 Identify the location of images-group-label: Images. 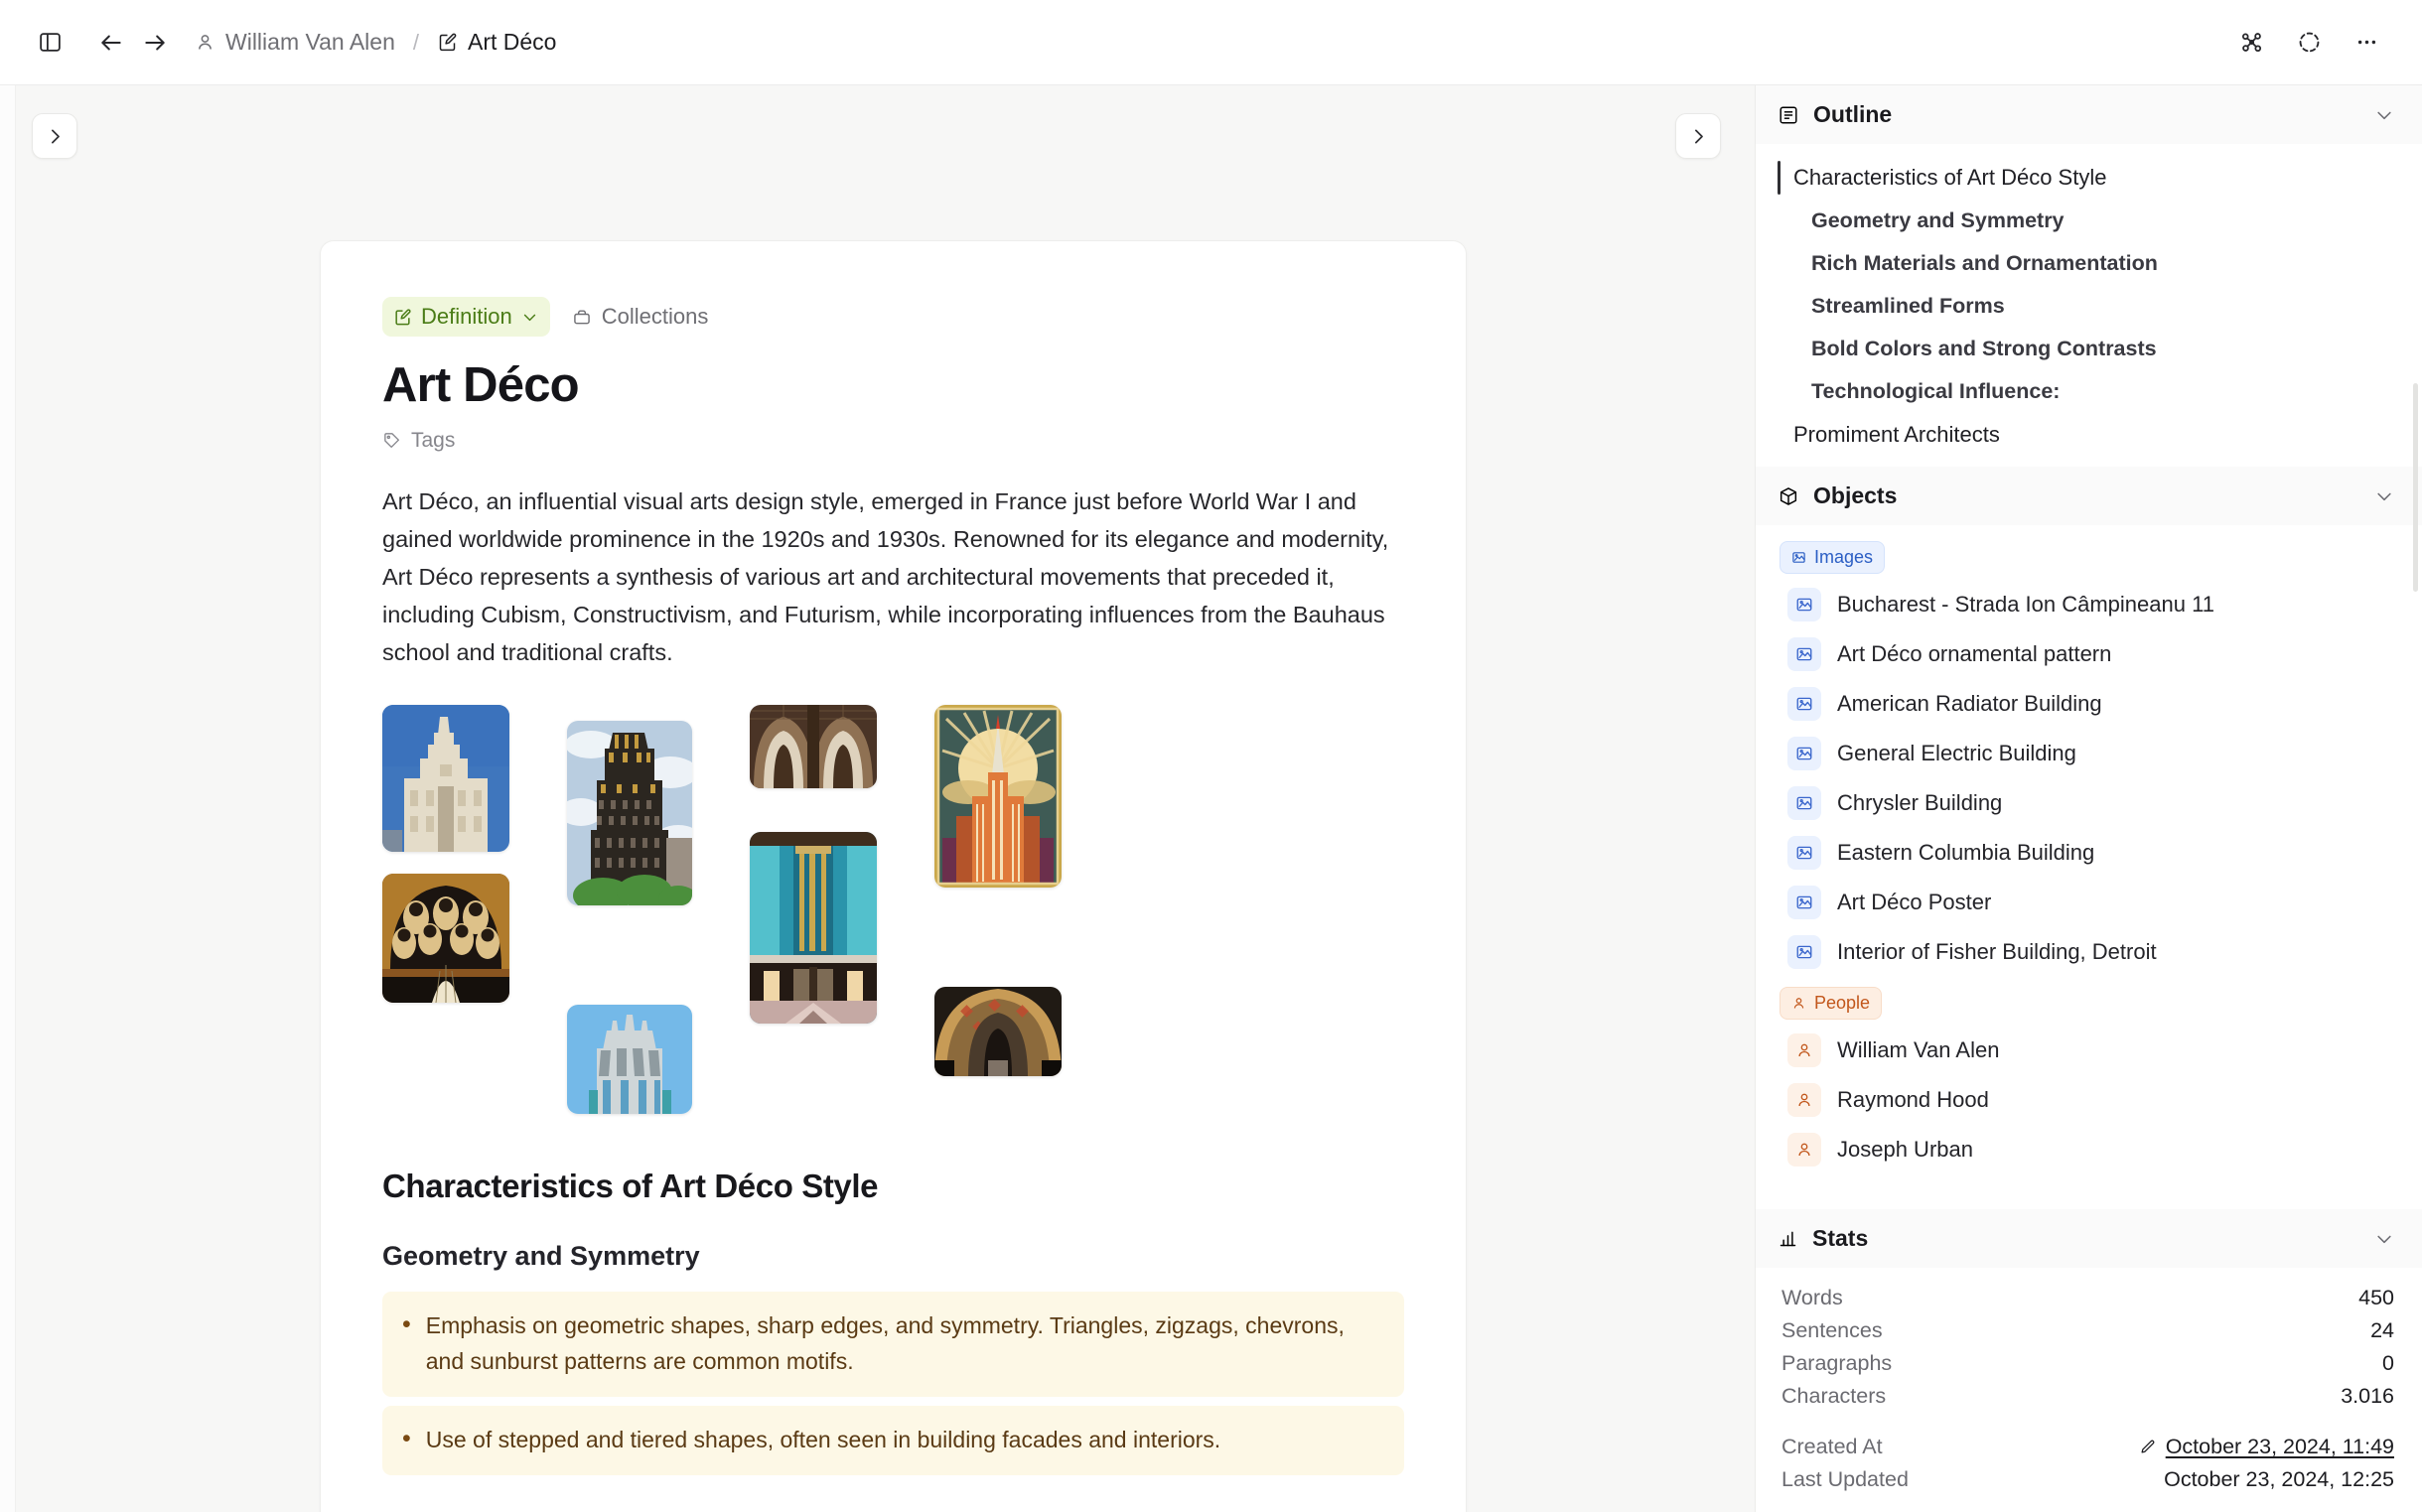
(1844, 557).